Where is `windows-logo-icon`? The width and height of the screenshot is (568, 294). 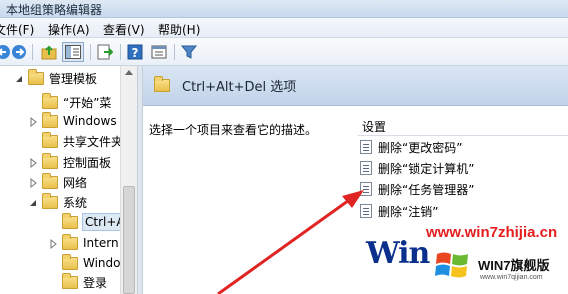 windows-logo-icon is located at coordinates (451, 265).